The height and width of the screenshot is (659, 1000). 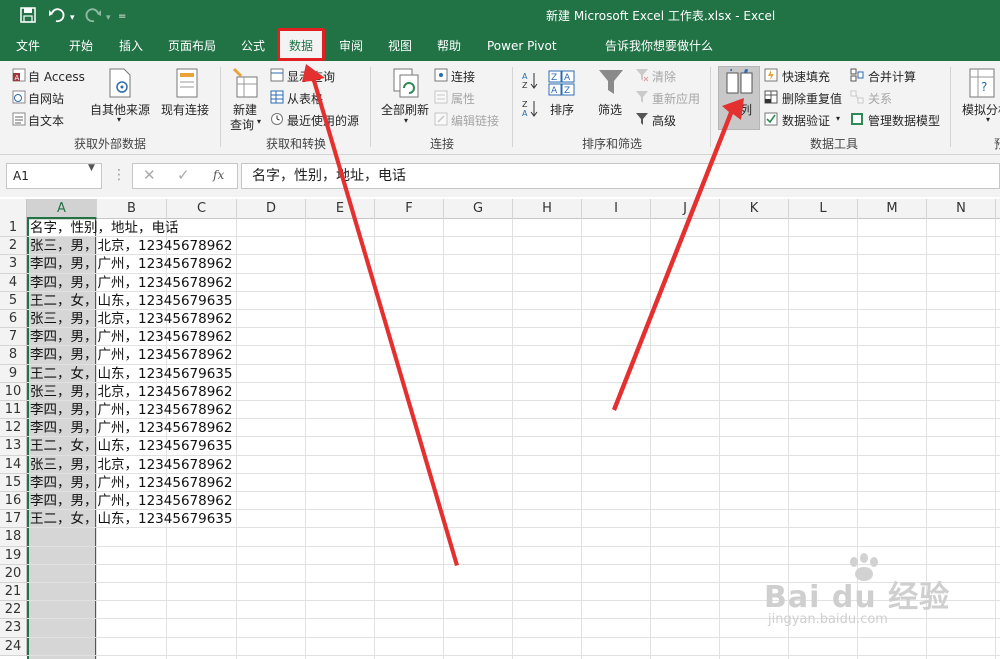 I want to click on properties-button: 属性, so click(x=463, y=98).